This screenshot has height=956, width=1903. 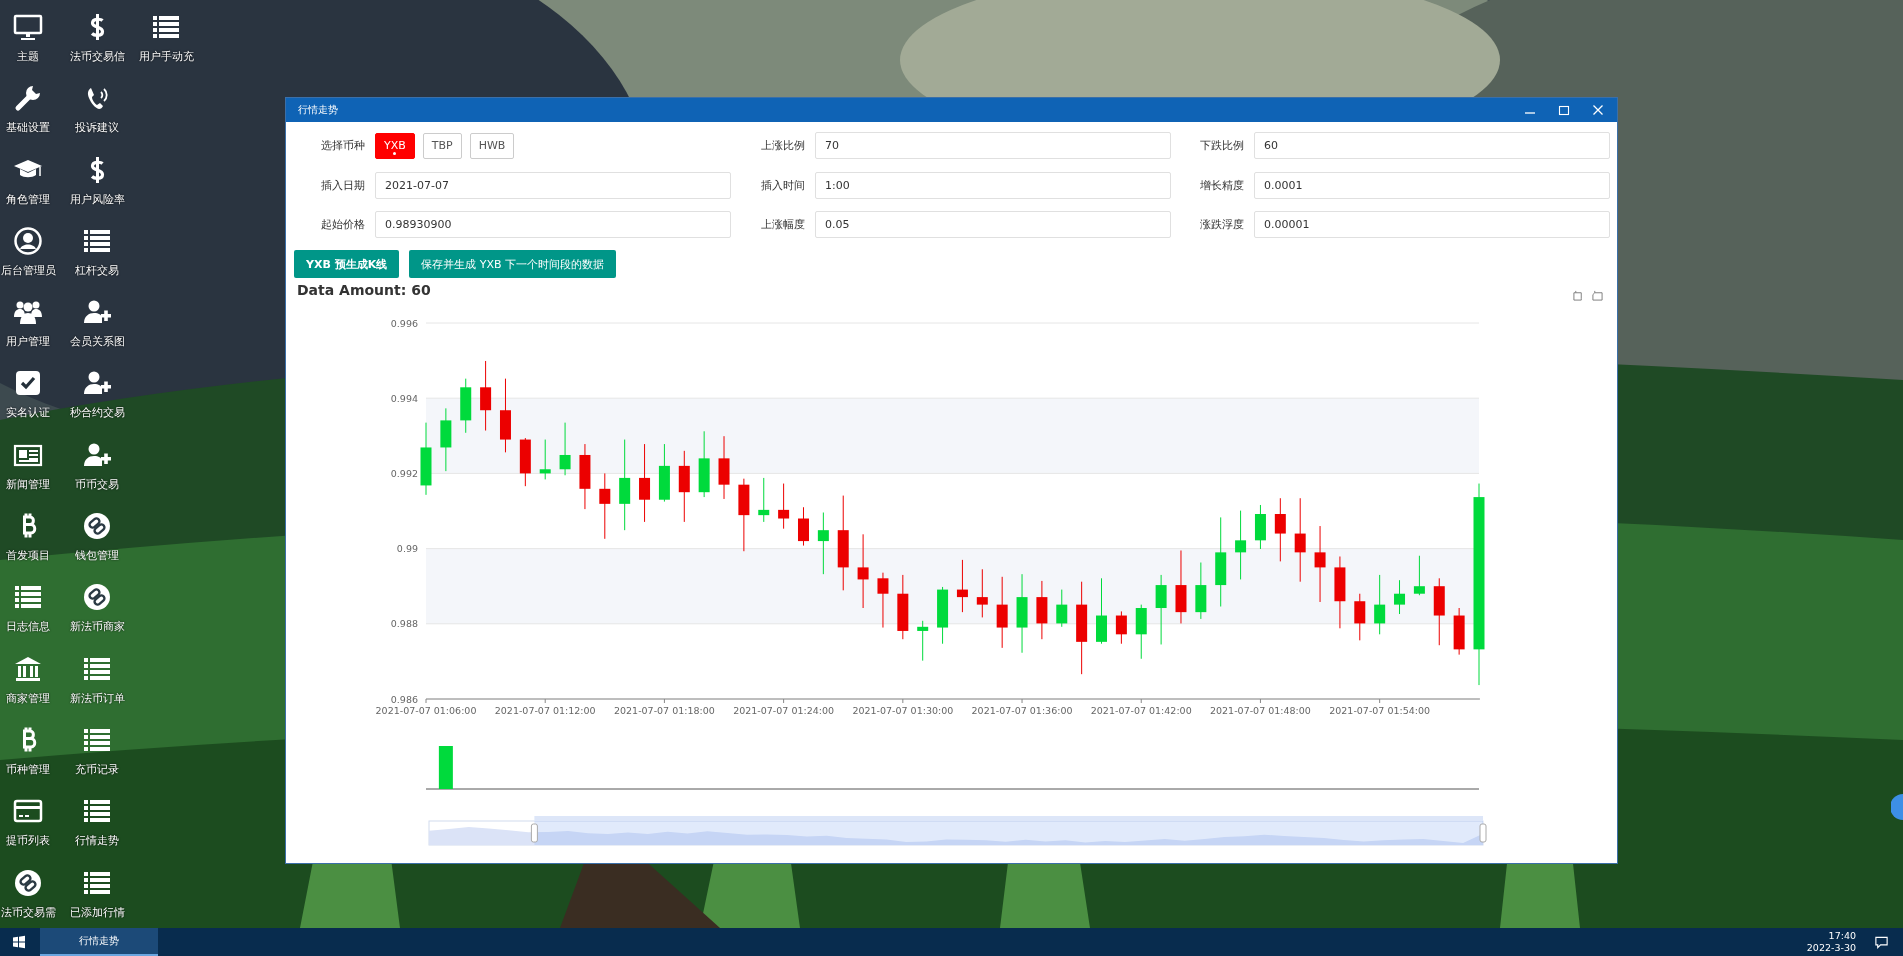 I want to click on desktop-shortcut: 用户管理, so click(x=28, y=333).